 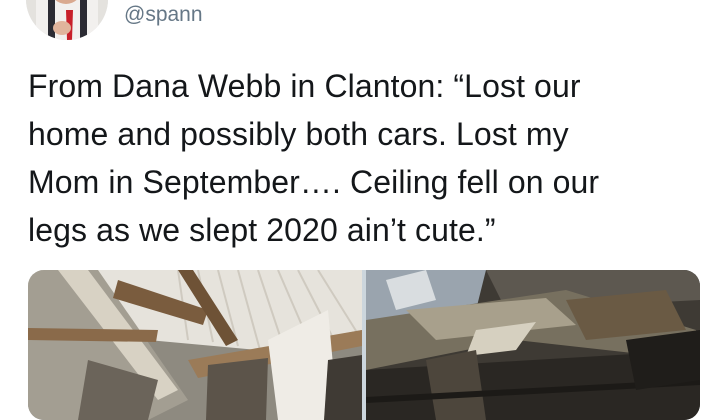 What do you see at coordinates (262, 230) in the screenshot?
I see `tweet-text-line: legs as we slept 2020 ain’t cute.”` at bounding box center [262, 230].